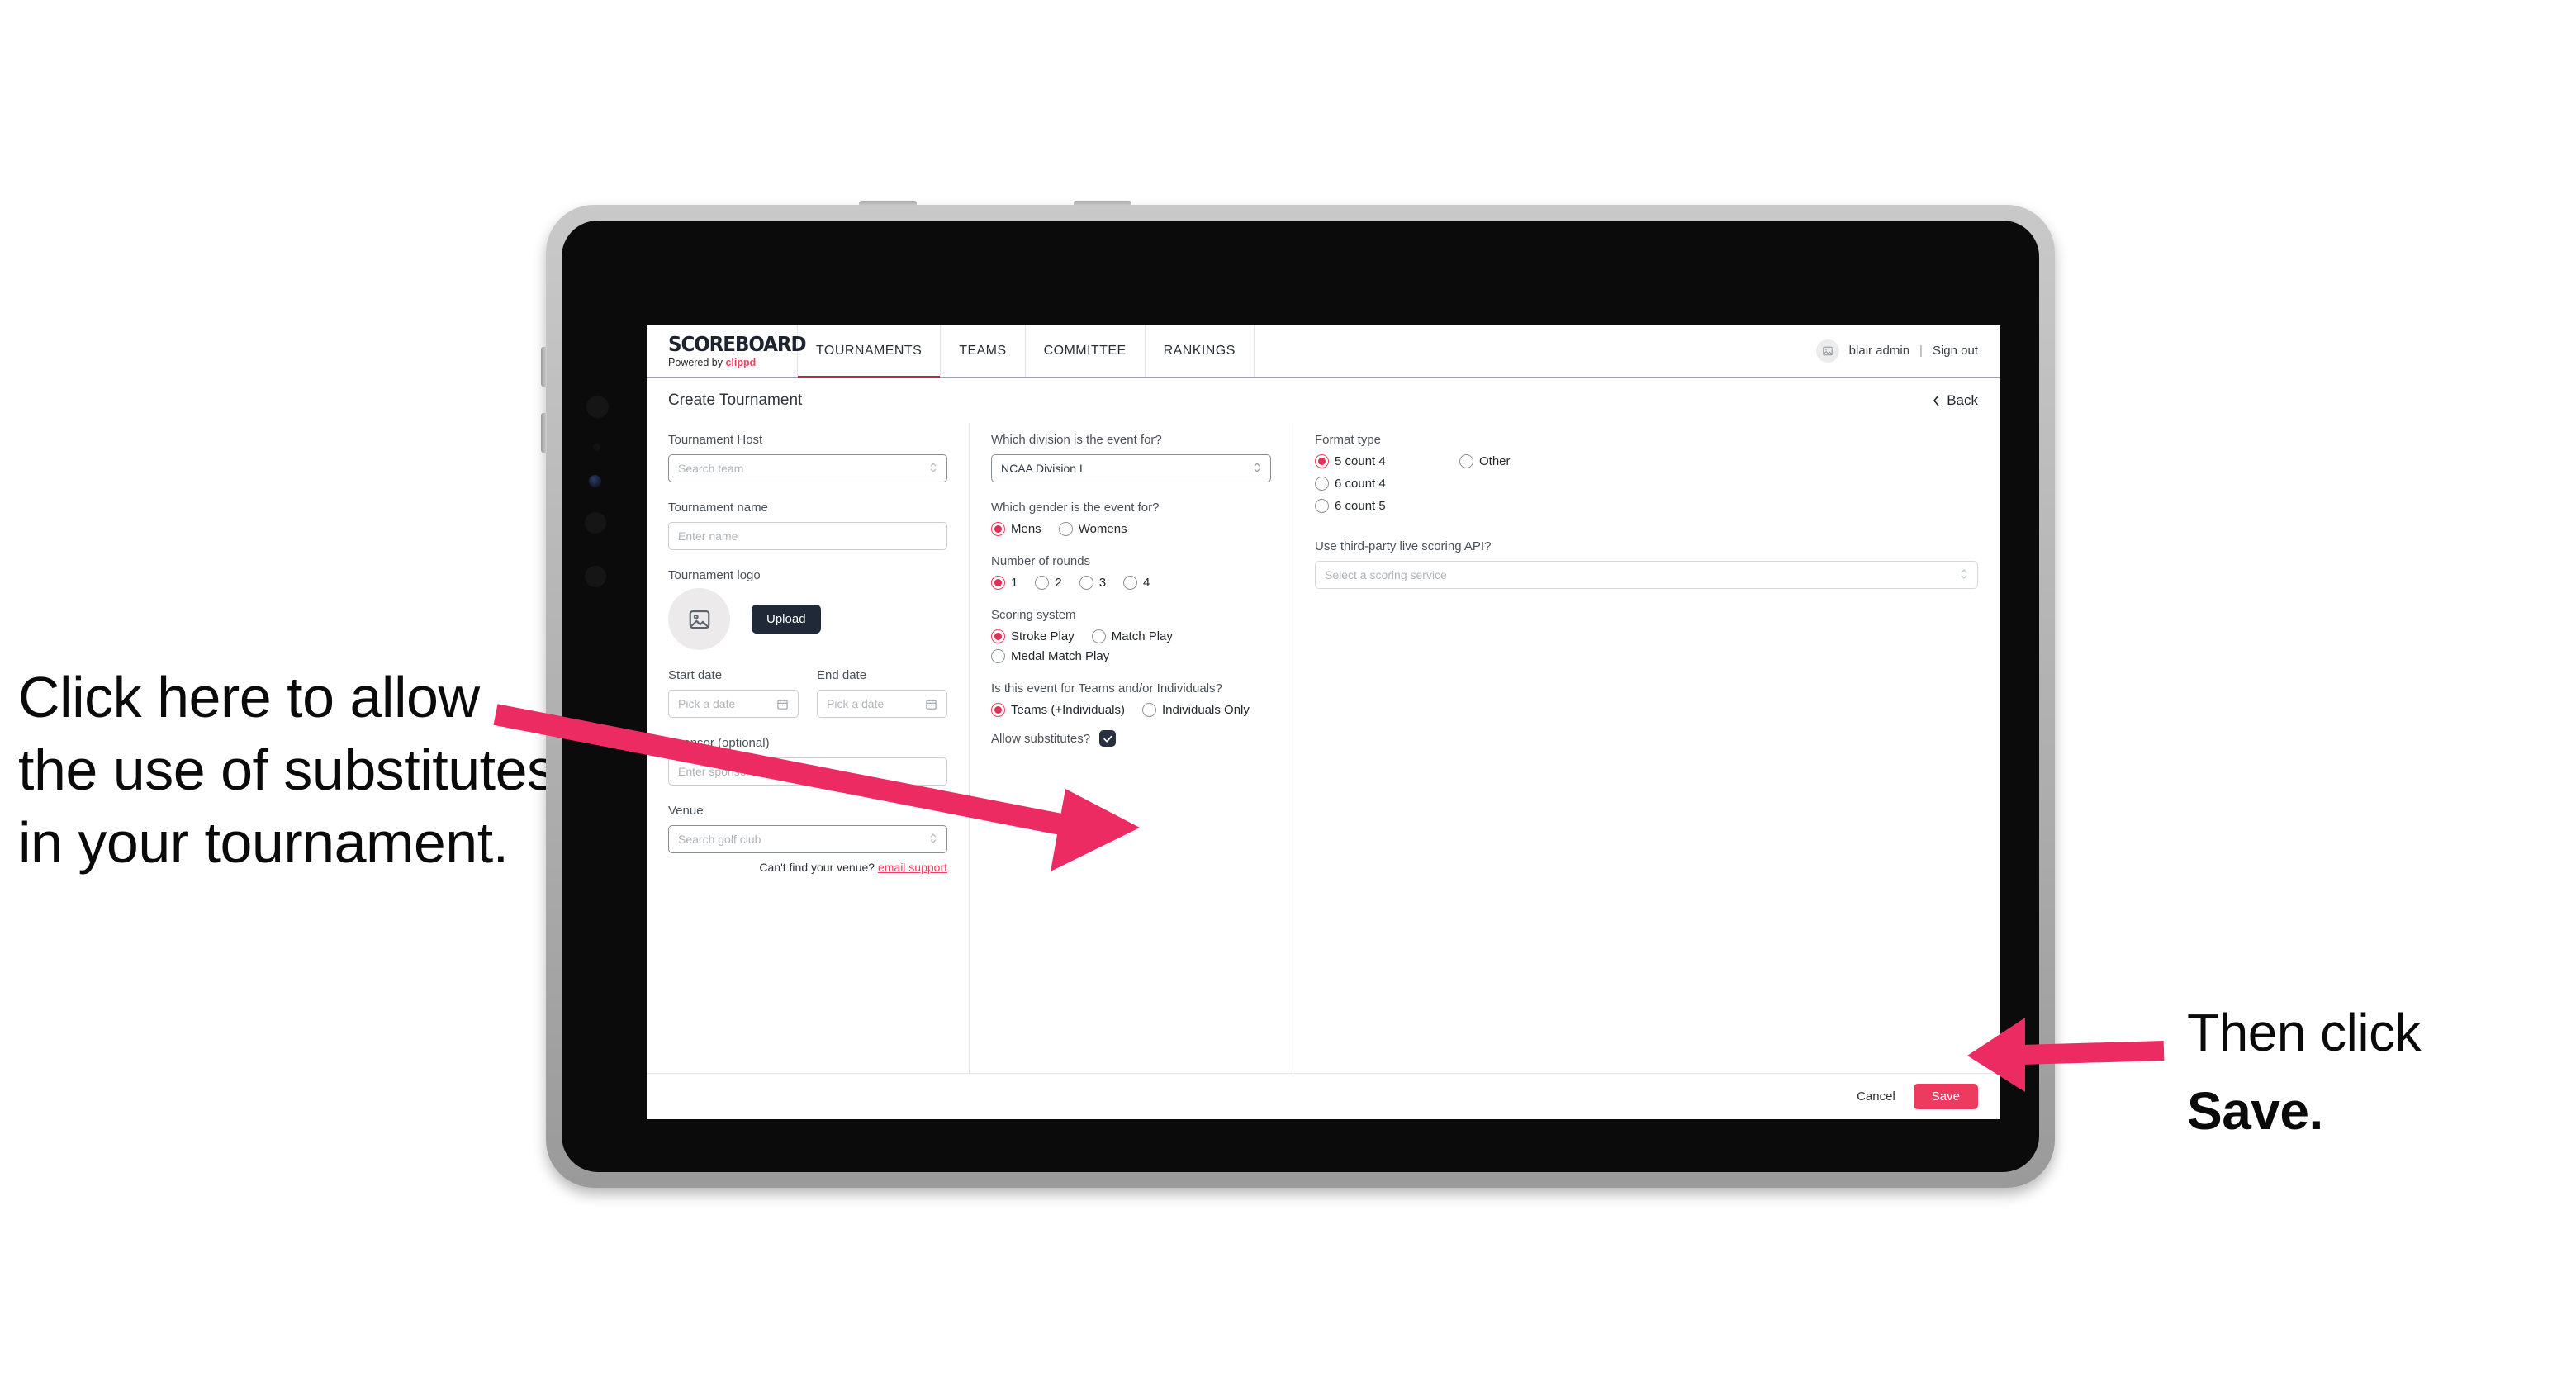 Image resolution: width=2576 pixels, height=1386 pixels. Describe the element at coordinates (1323, 1096) in the screenshot. I see `form-footer: Cancel Save` at that location.